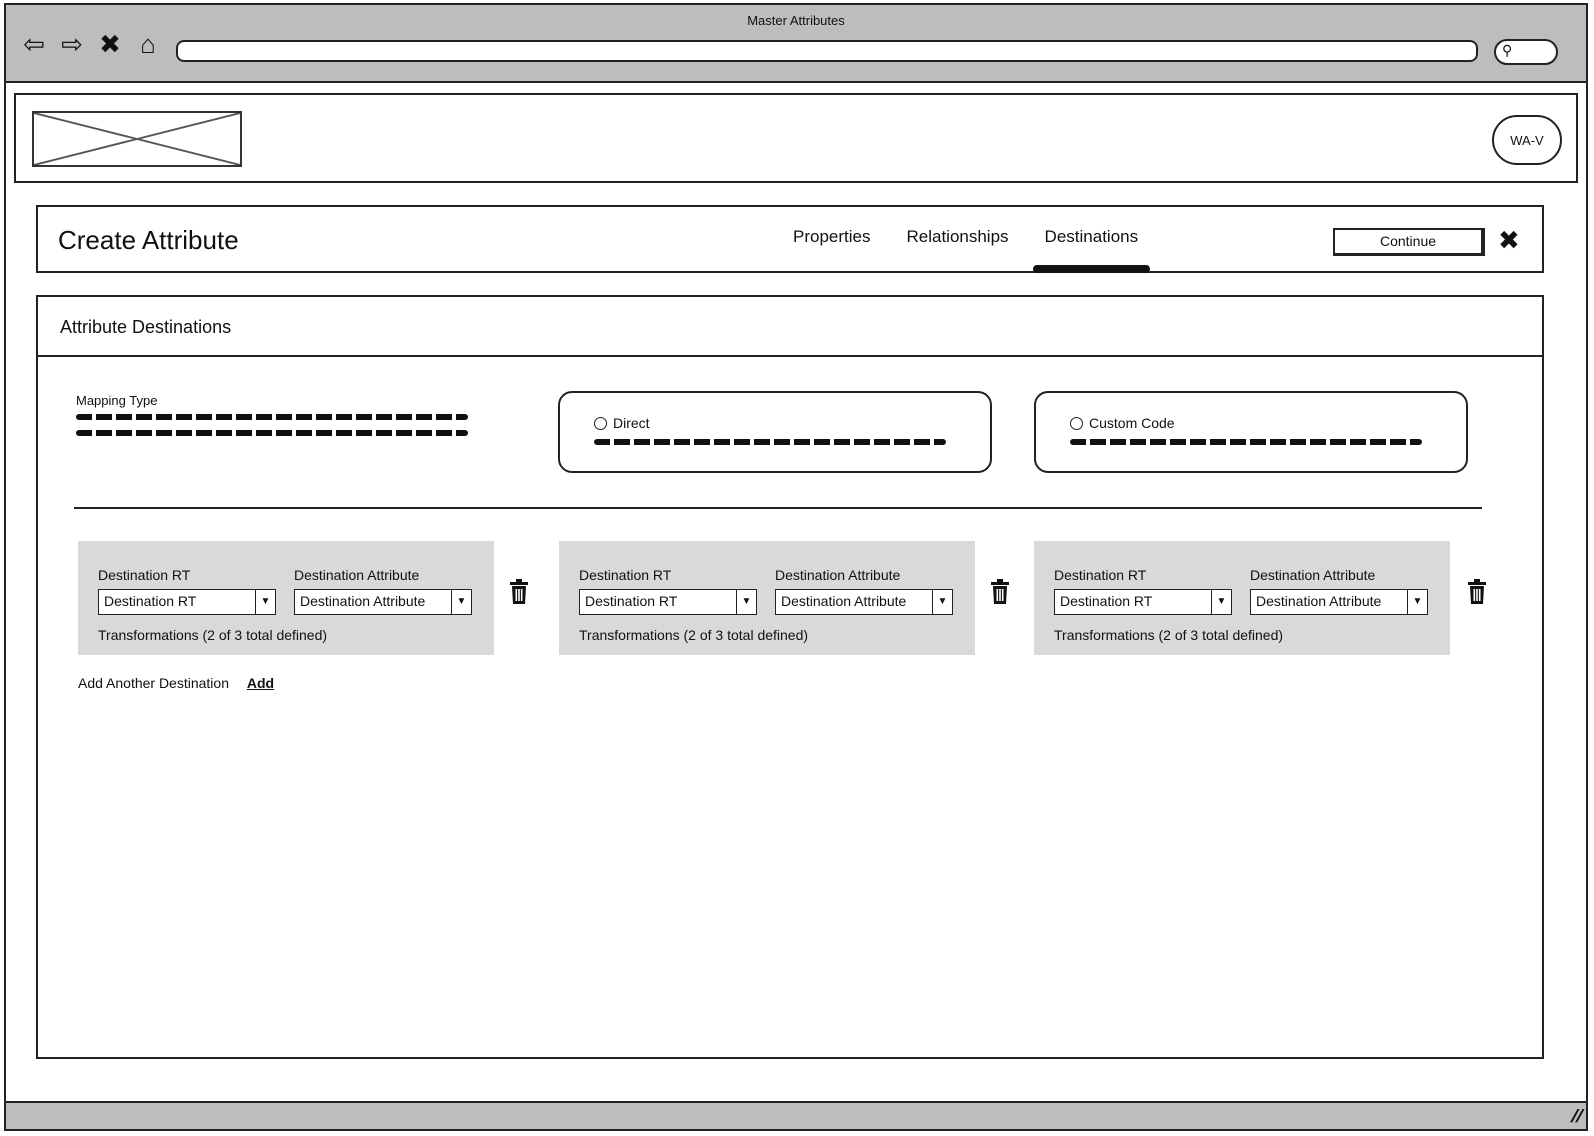  I want to click on add-destination-row: Add Another Destination Add, so click(176, 683).